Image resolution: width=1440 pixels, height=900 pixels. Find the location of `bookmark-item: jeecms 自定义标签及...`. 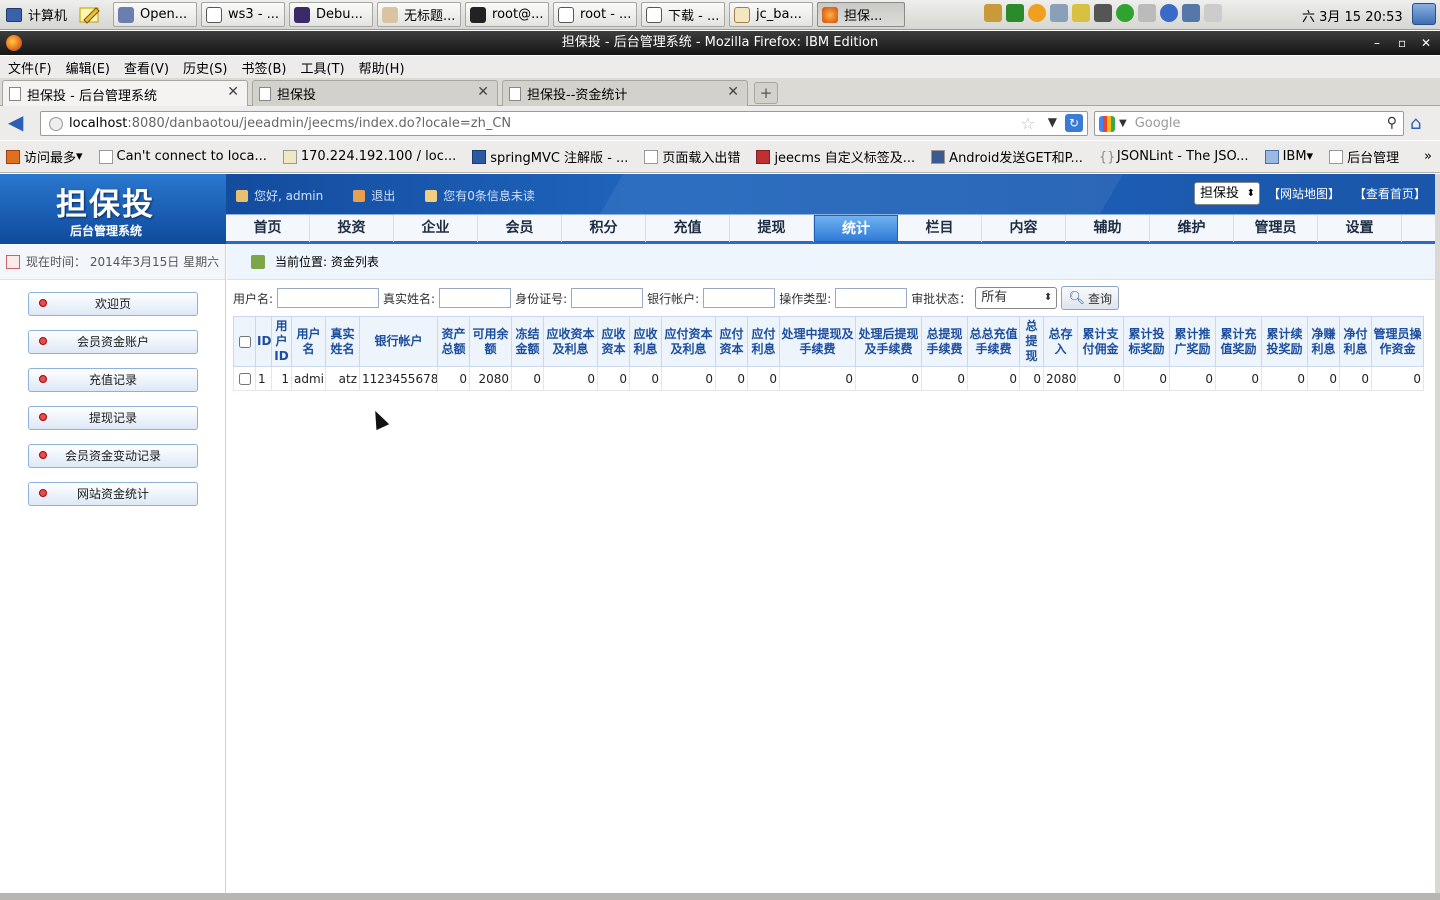

bookmark-item: jeecms 自定义标签及... is located at coordinates (835, 156).